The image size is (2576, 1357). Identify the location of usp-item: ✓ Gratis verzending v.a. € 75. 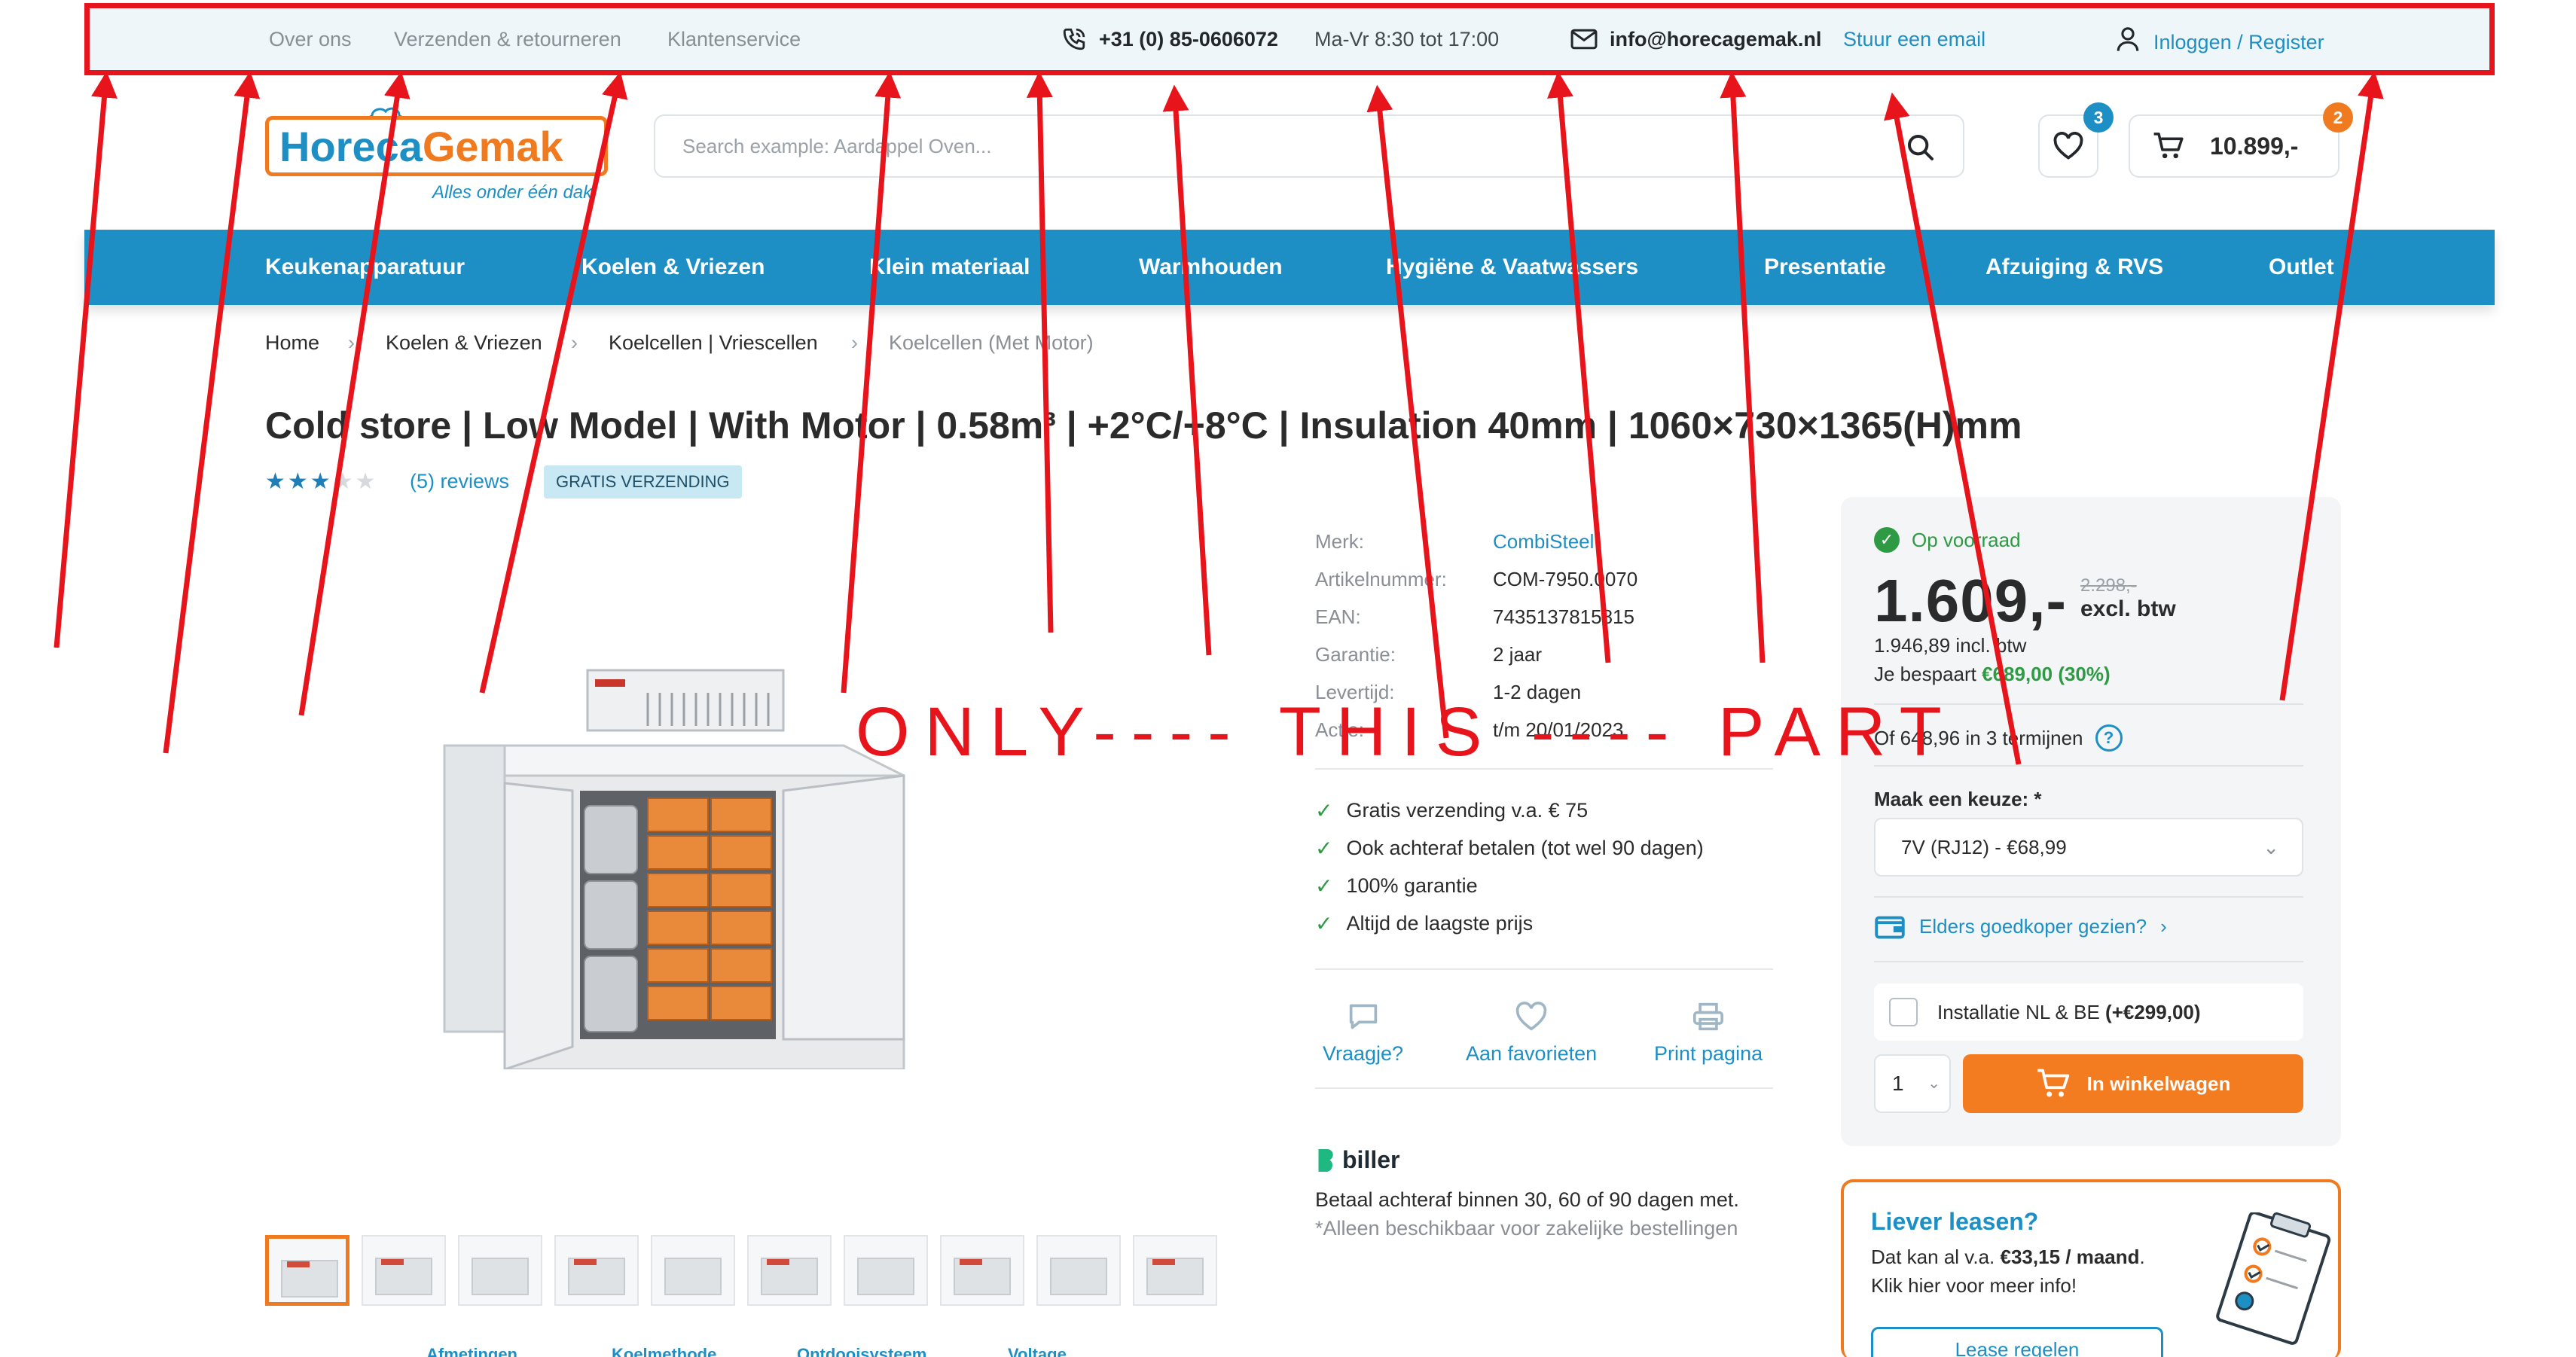
(1452, 811).